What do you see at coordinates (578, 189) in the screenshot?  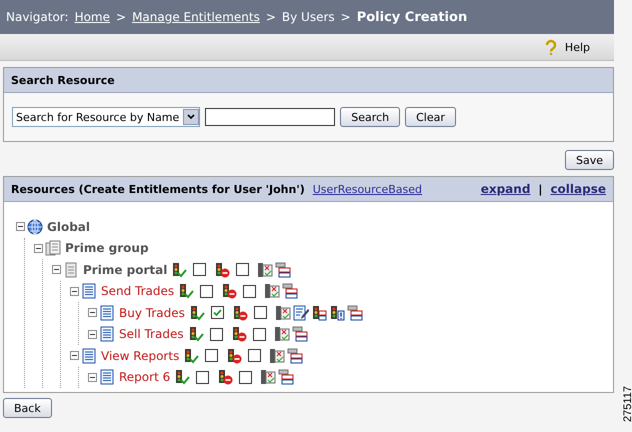 I see `collapse-link: collapse` at bounding box center [578, 189].